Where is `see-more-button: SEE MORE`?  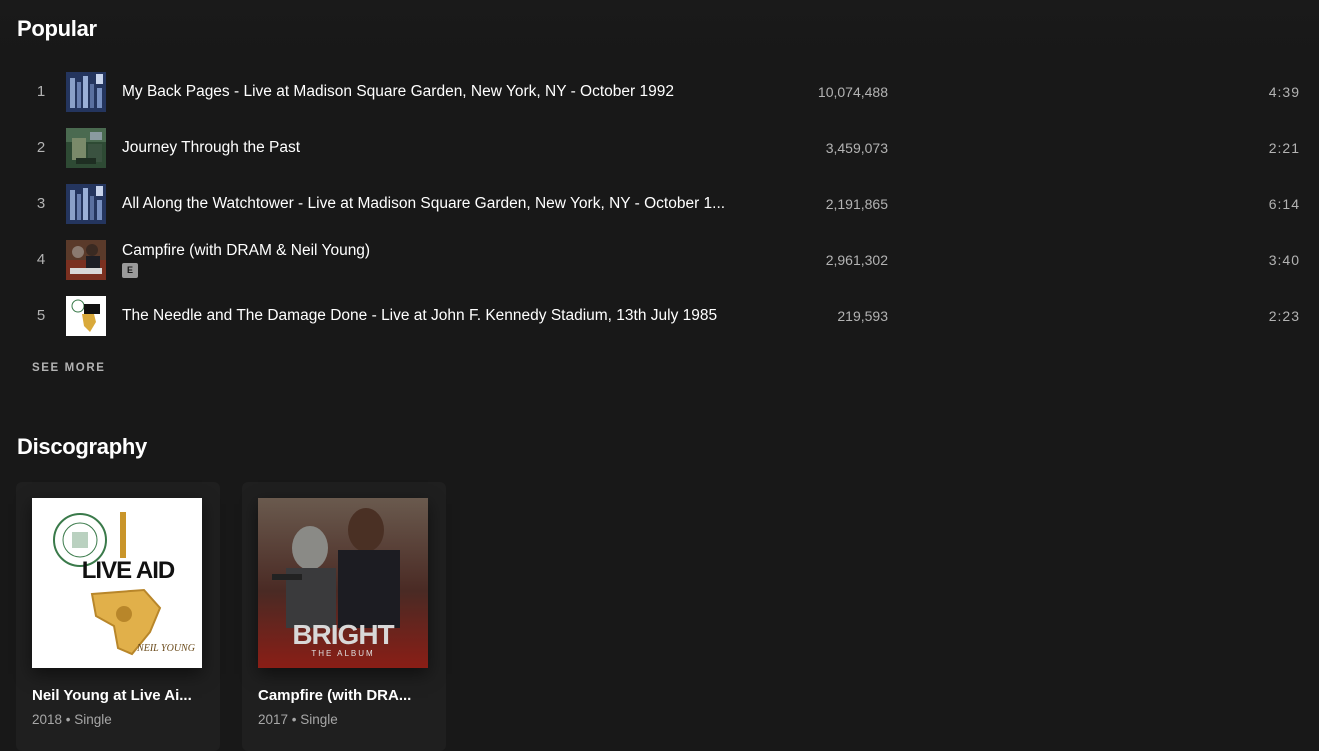
see-more-button: SEE MORE is located at coordinates (69, 368).